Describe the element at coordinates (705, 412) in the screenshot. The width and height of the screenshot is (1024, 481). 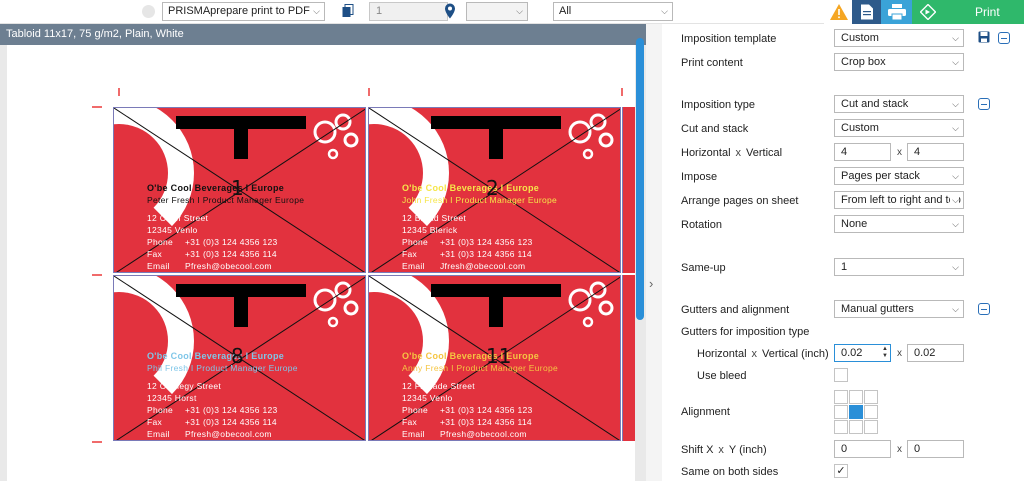
I see `alignment-label: Alignment` at that location.